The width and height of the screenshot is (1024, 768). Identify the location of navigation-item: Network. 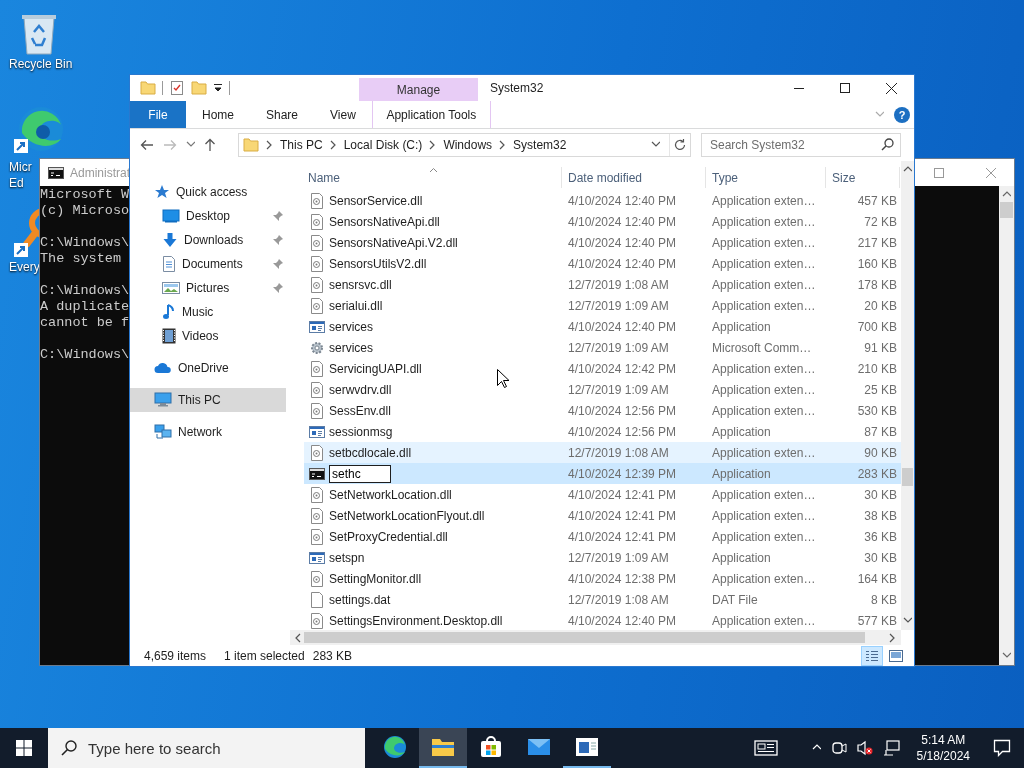
(208, 432).